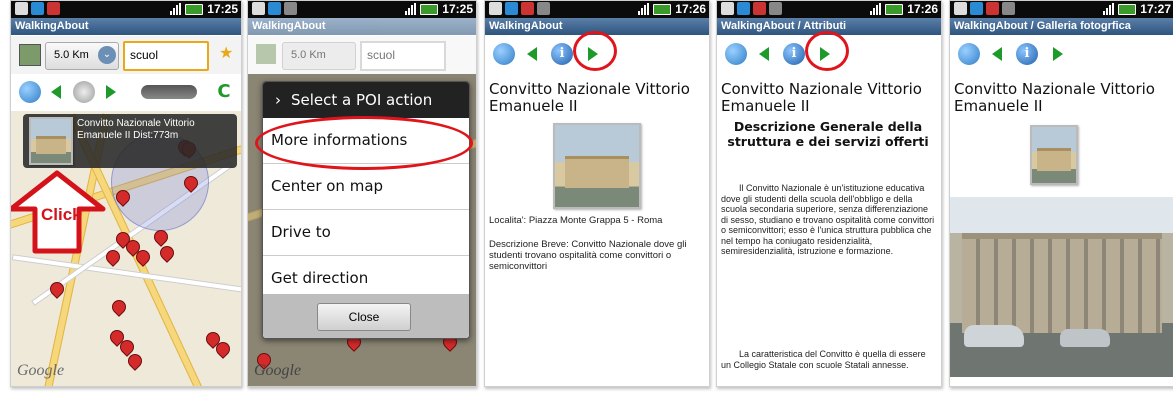 The image size is (1173, 410). What do you see at coordinates (366, 233) in the screenshot?
I see `action-drive-to: Drive to` at bounding box center [366, 233].